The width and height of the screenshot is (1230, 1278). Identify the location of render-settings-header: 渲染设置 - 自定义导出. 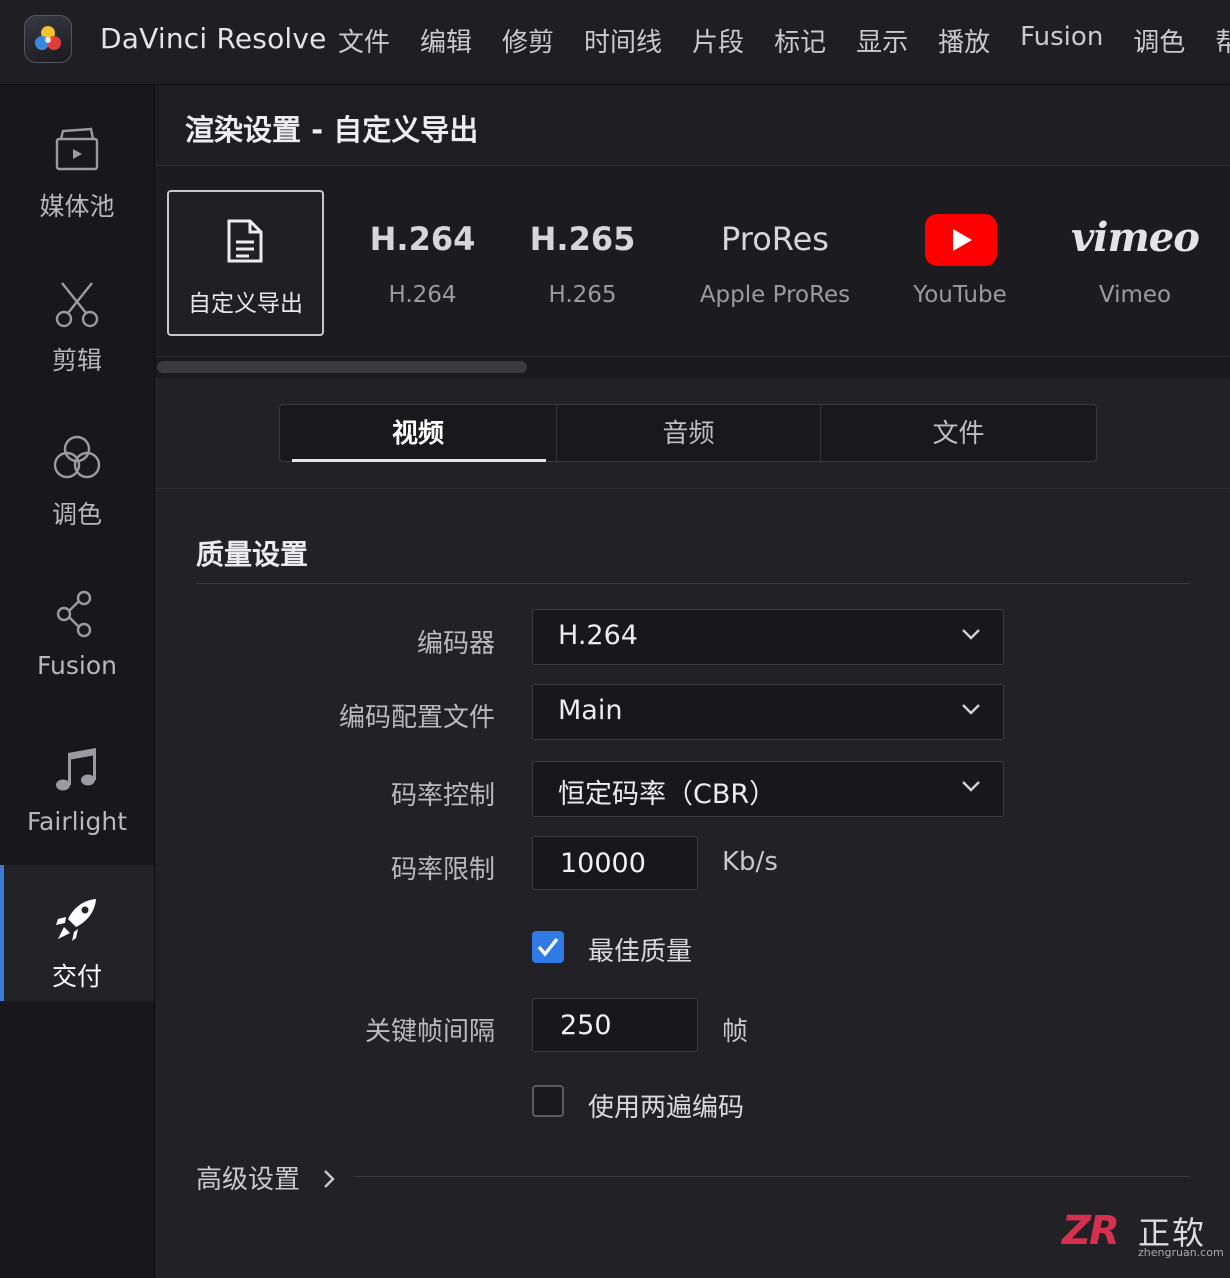
(692, 125).